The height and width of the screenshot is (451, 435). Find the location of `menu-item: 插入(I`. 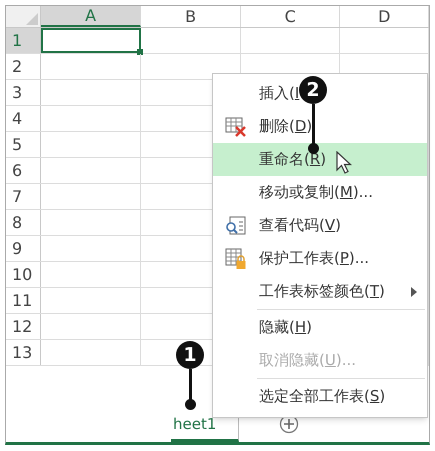

menu-item: 插入(I is located at coordinates (279, 93).